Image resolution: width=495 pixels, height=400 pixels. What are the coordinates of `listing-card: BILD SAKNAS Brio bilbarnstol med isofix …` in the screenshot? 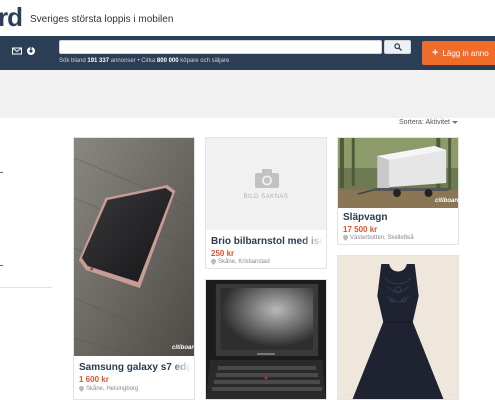 It's located at (266, 203).